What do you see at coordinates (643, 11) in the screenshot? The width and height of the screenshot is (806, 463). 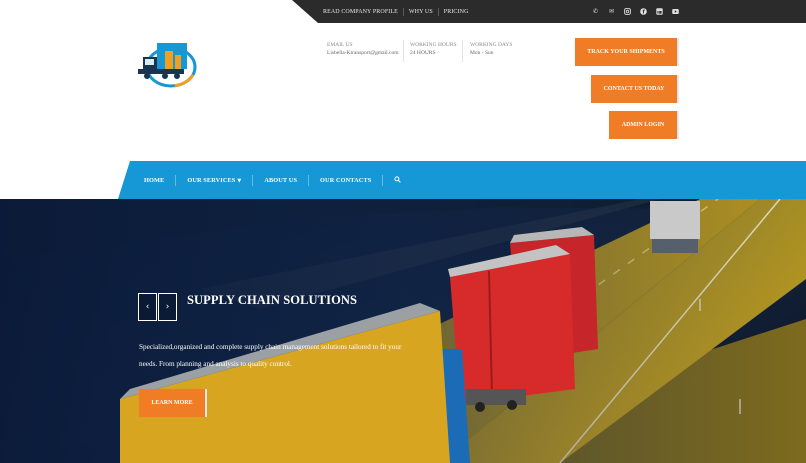 I see `facebook-icon: f` at bounding box center [643, 11].